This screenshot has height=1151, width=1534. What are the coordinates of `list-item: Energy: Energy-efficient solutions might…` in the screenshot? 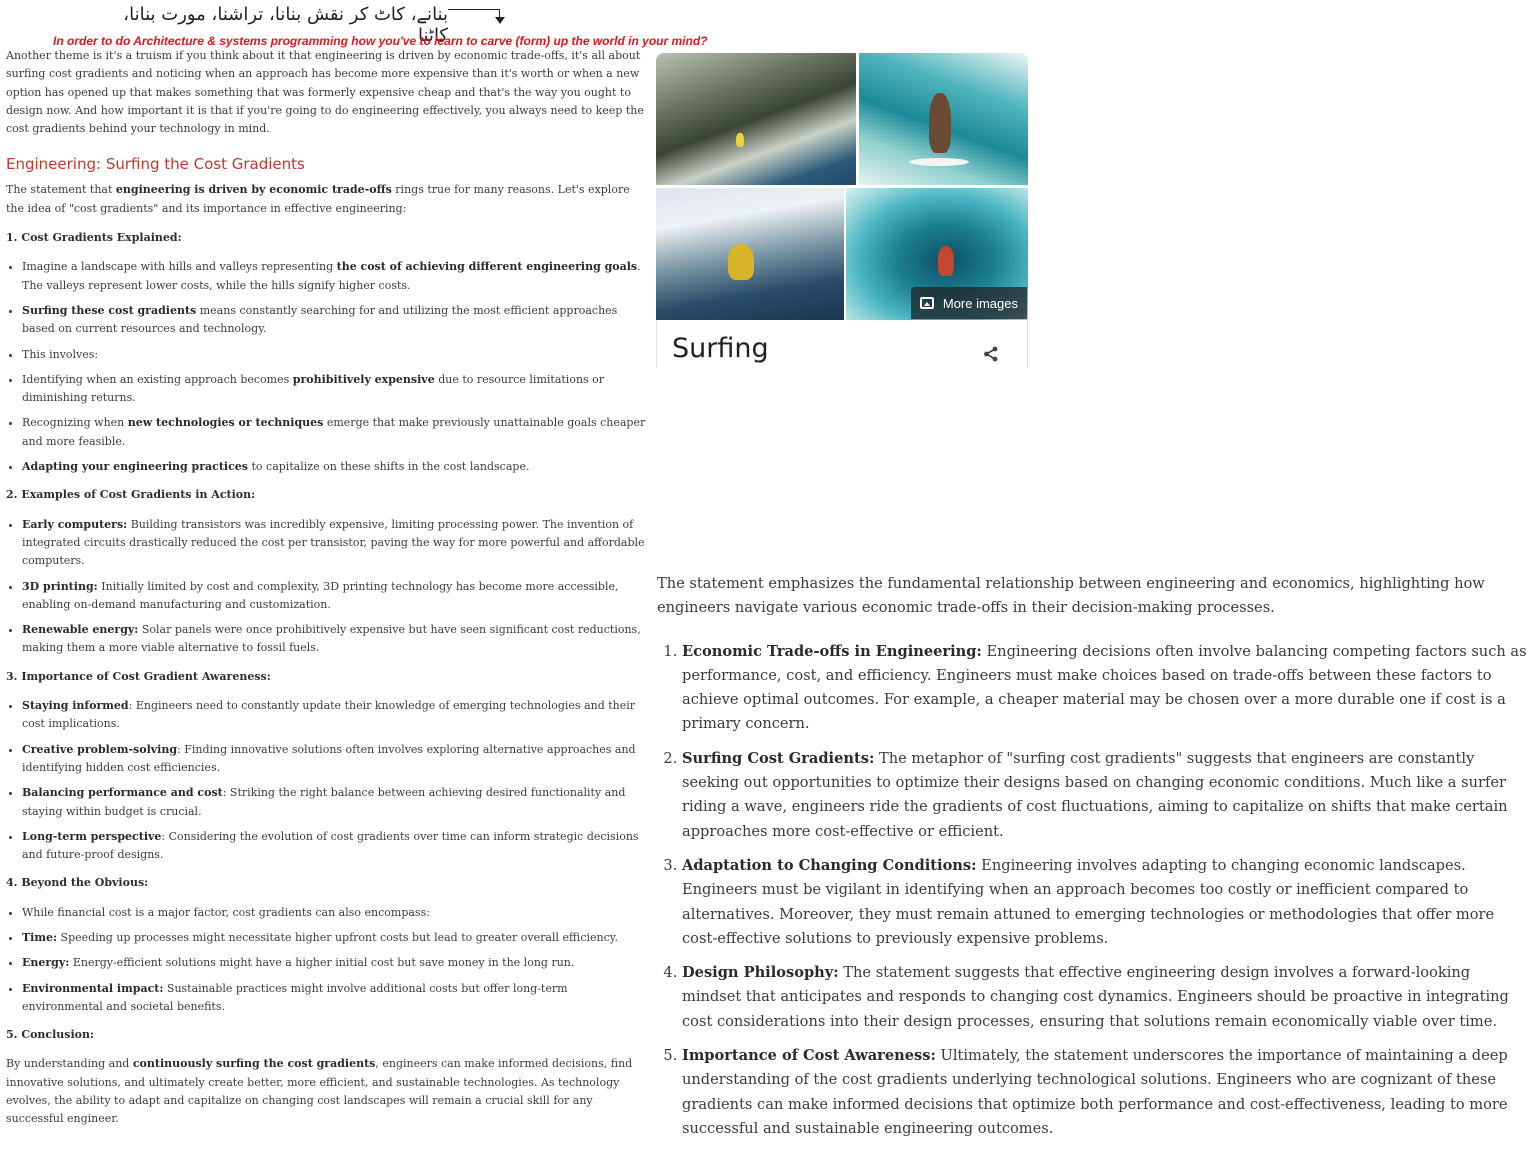 It's located at (336, 963).